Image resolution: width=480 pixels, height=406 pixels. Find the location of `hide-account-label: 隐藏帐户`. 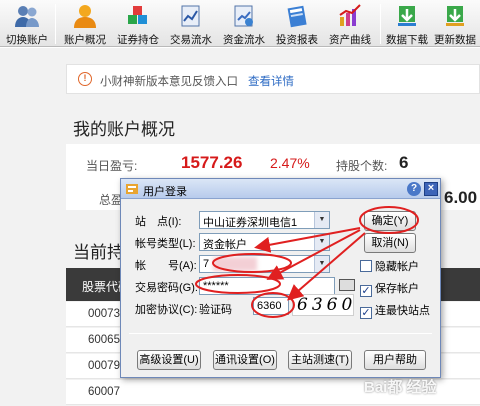

hide-account-label: 隐藏帐户 is located at coordinates (397, 267).